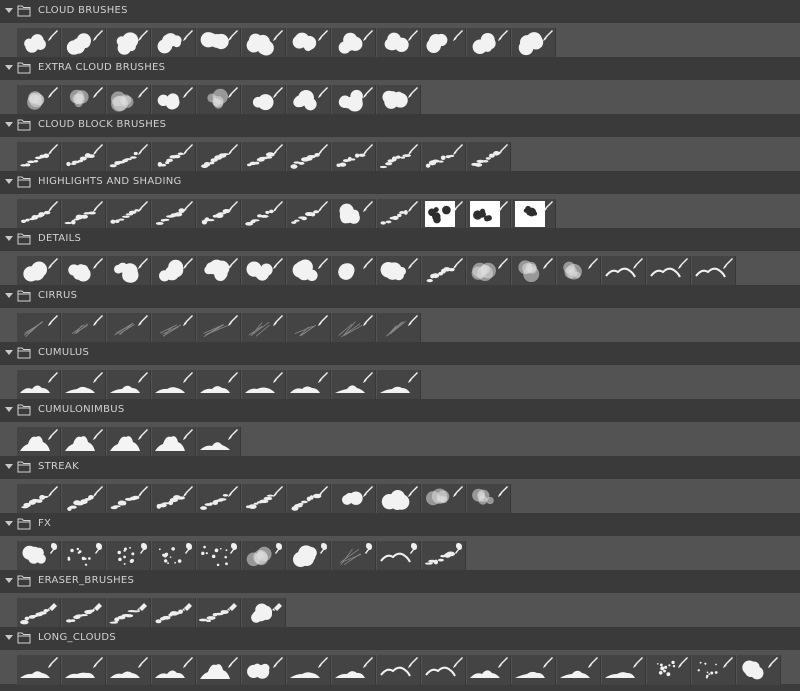  Describe the element at coordinates (400, 296) in the screenshot. I see `group-header: CIRRUS` at that location.